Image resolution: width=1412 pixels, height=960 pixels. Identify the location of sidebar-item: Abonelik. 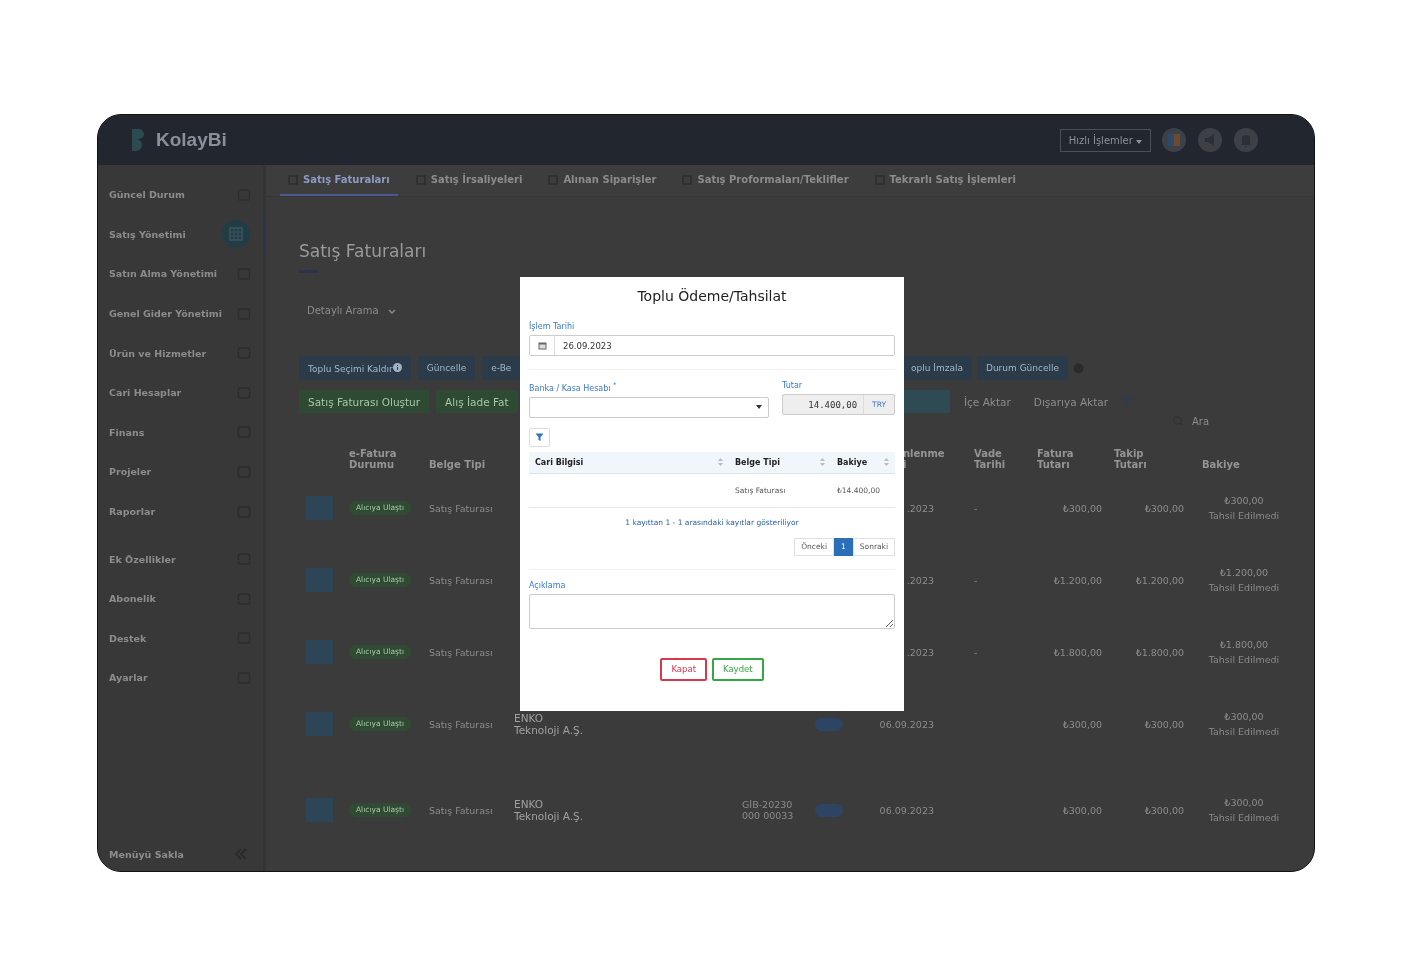
(180, 598).